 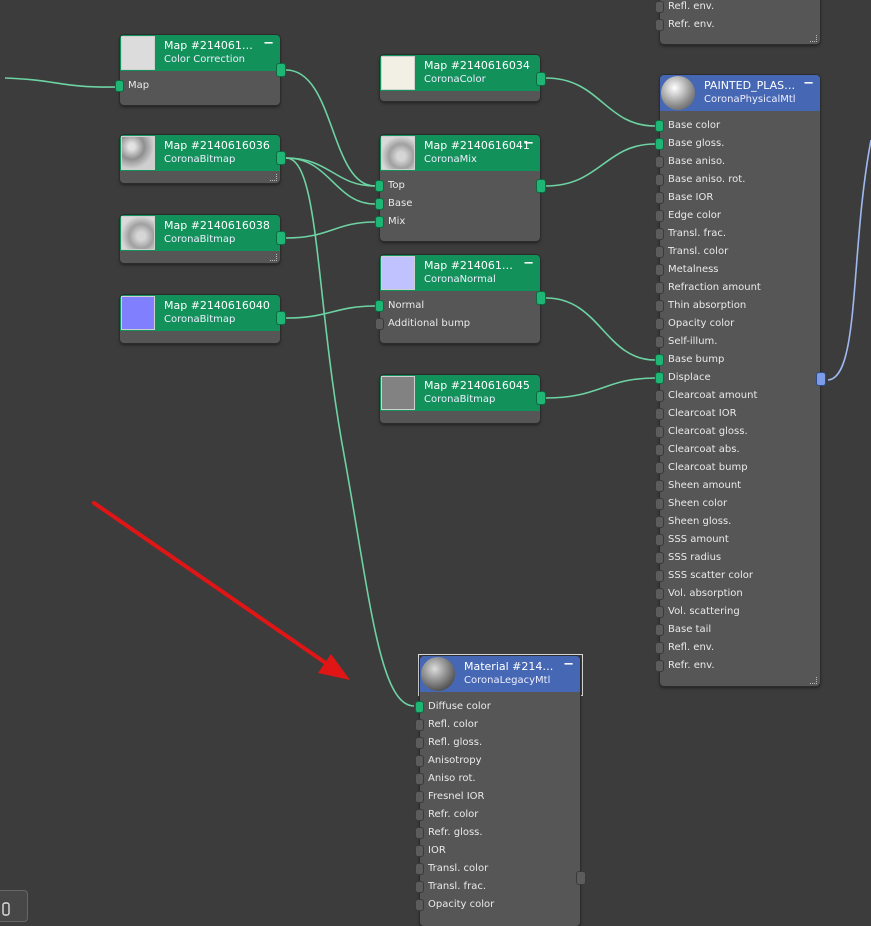 I want to click on node-header: Map #2140616034 CoronaColor, so click(x=462, y=73).